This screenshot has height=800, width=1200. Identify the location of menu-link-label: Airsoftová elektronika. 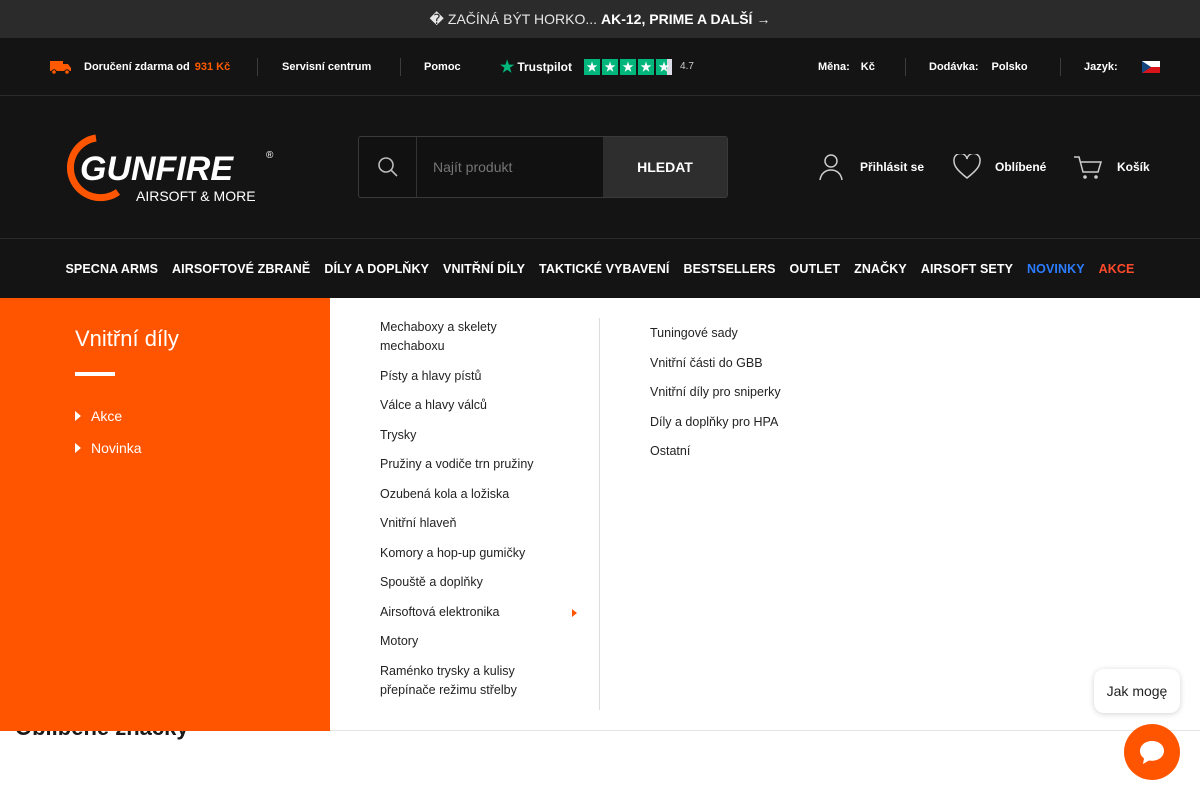
(440, 611).